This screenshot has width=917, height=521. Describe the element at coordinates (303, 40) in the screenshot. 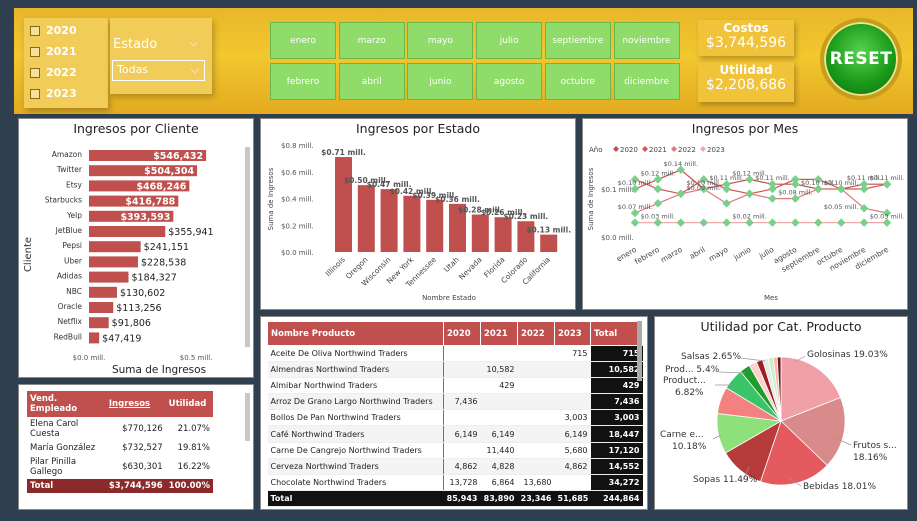

I see `month-button-enero: enero` at that location.